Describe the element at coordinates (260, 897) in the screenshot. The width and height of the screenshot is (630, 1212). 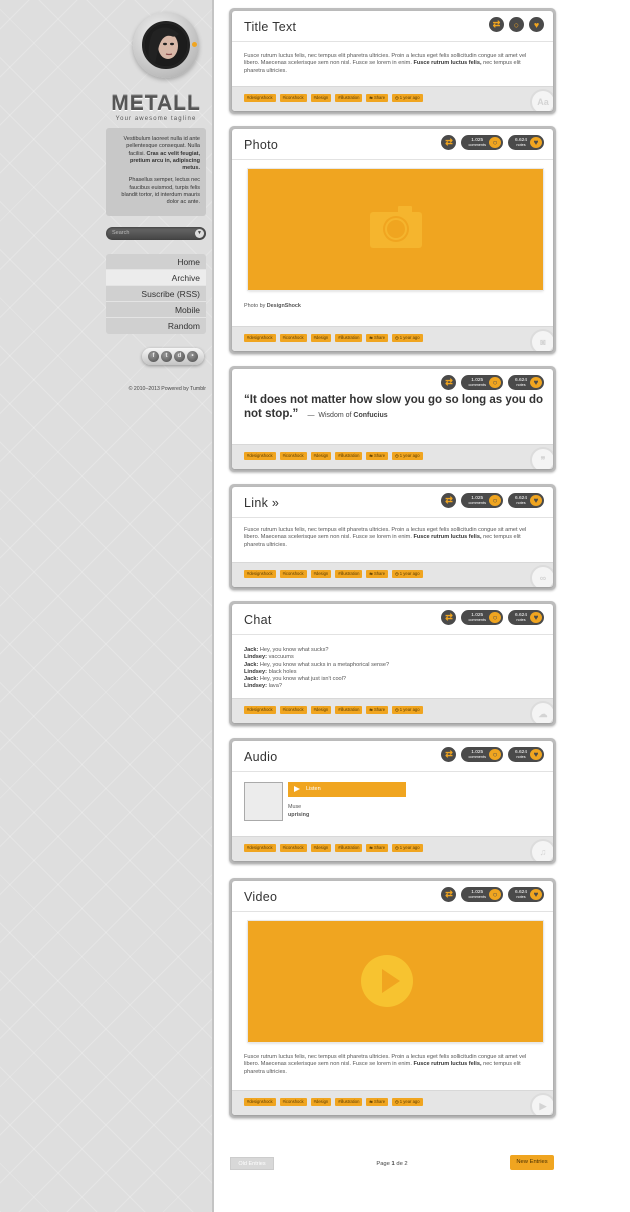
I see `post-title: Video` at that location.